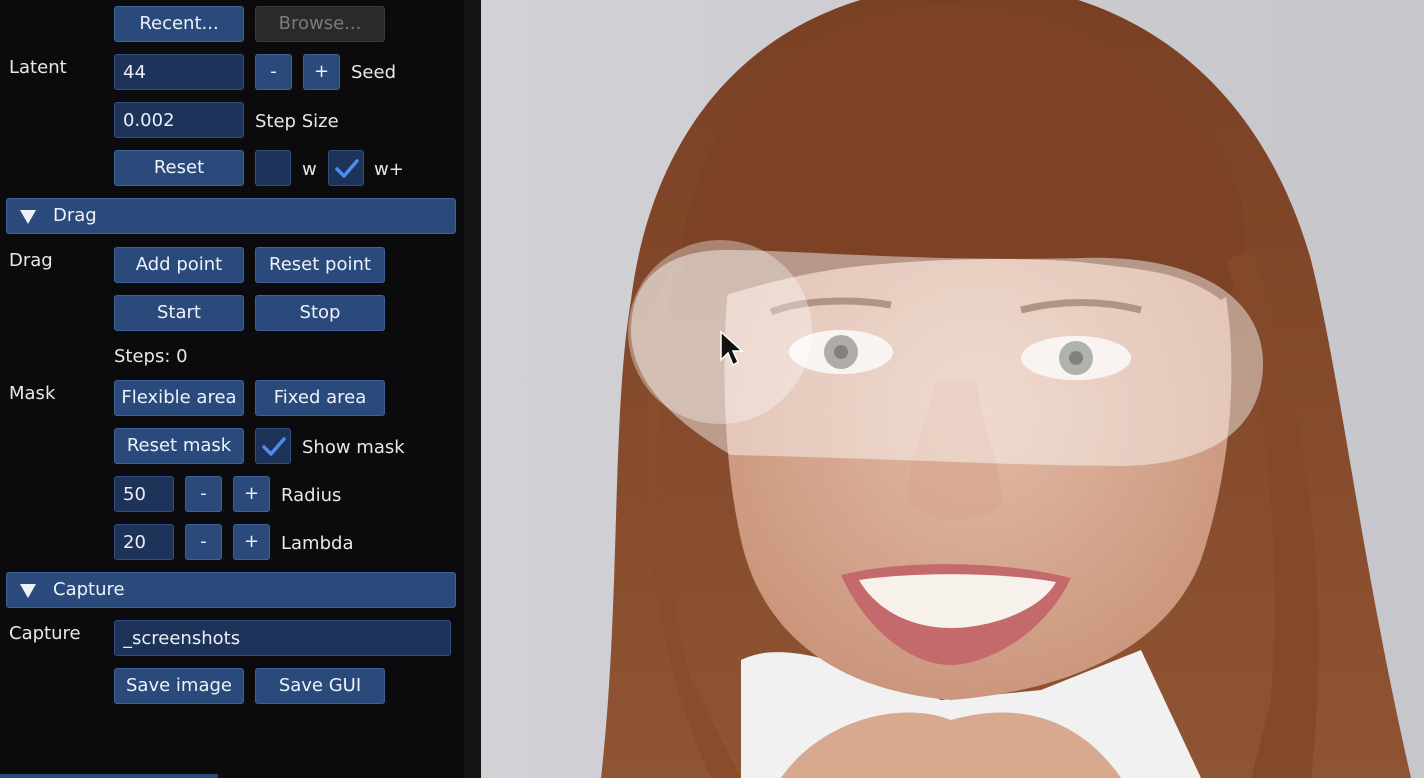 The image size is (1424, 778). What do you see at coordinates (179, 398) in the screenshot?
I see `flexible-area-button: Flexible area` at bounding box center [179, 398].